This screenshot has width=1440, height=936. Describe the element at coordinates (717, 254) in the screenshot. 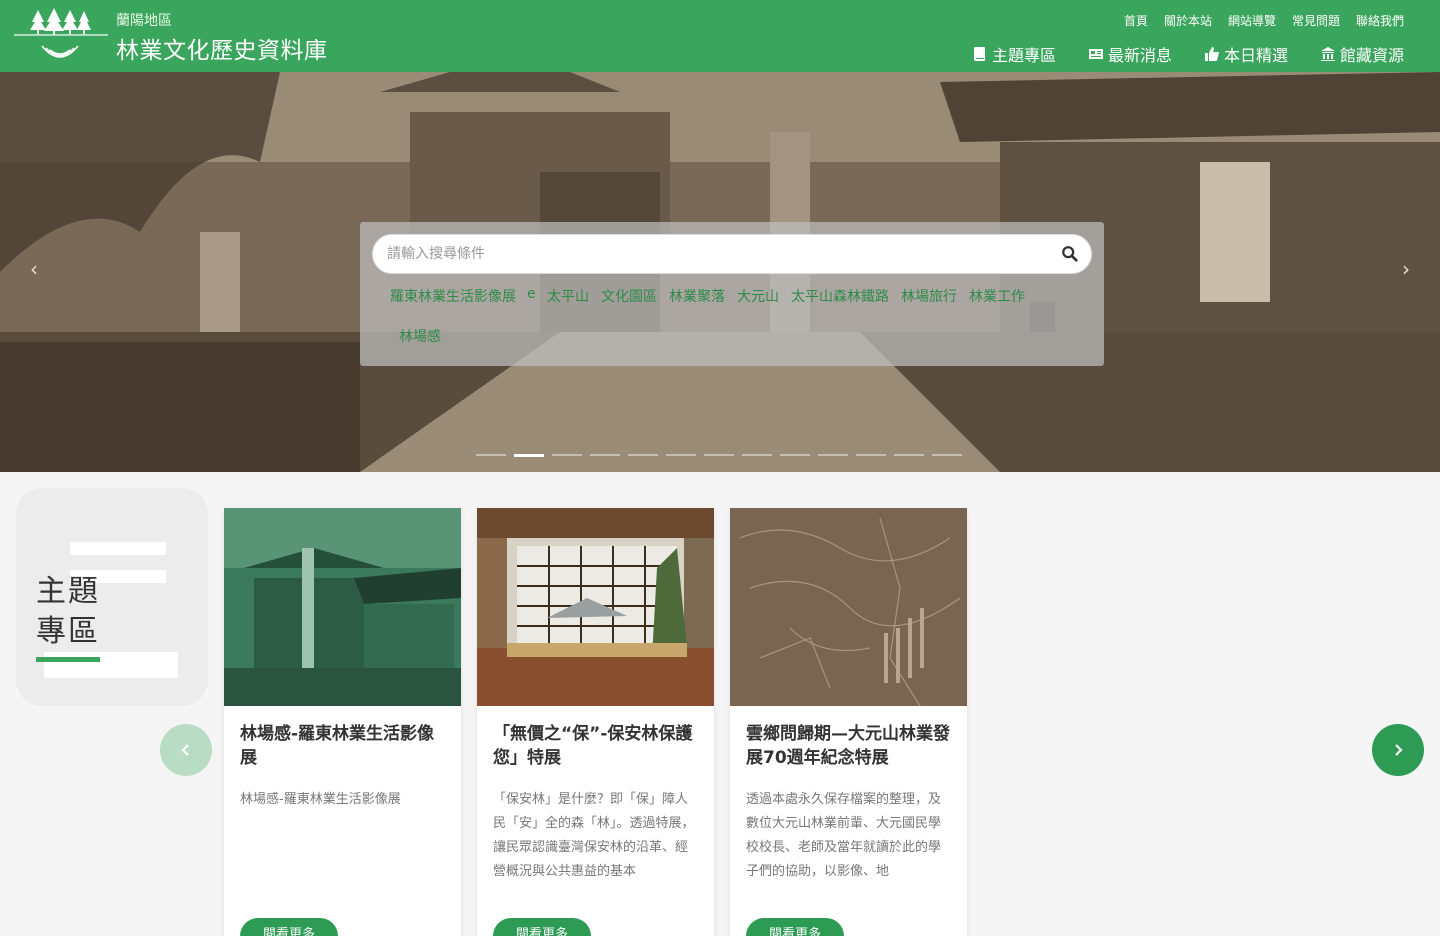

I see `search-input` at that location.